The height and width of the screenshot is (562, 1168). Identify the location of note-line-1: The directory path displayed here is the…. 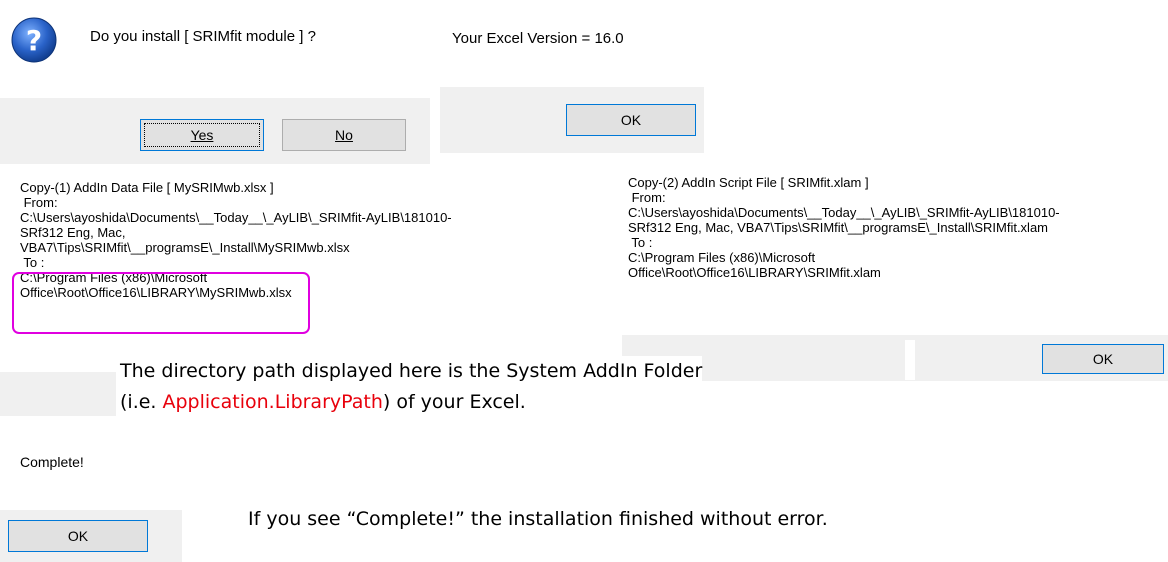
(411, 371).